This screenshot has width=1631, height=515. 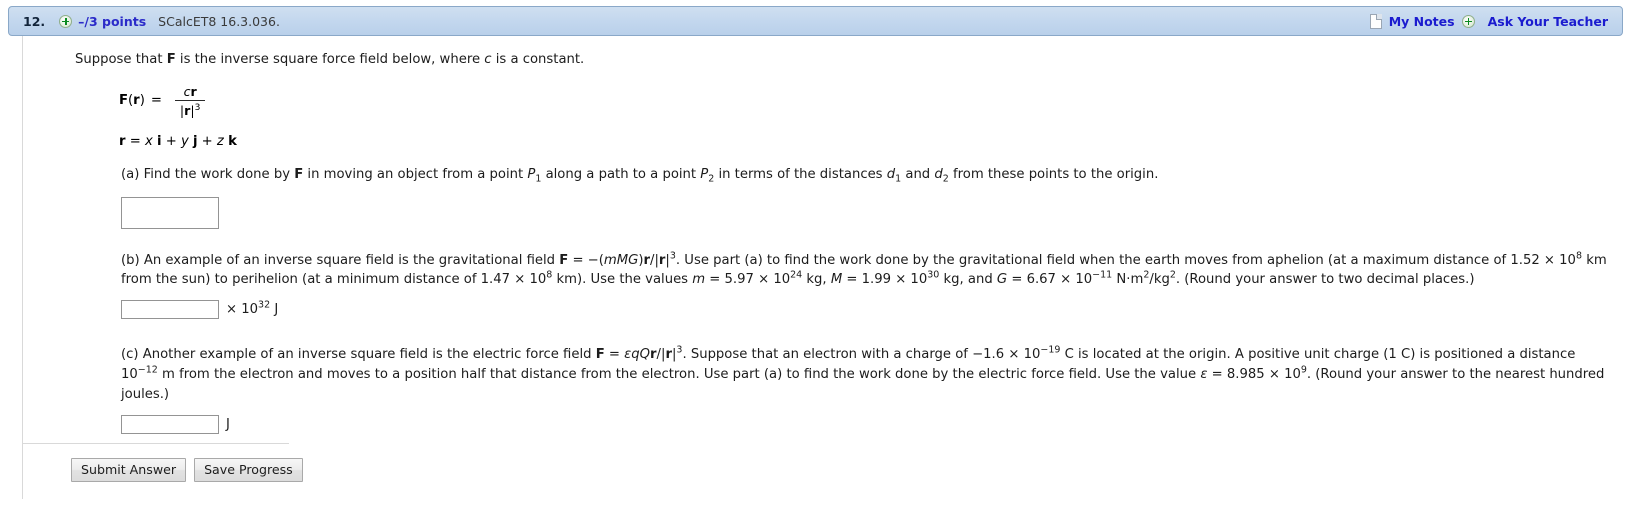 What do you see at coordinates (242, 310) in the screenshot?
I see `part-b-unit-pre: × 10` at bounding box center [242, 310].